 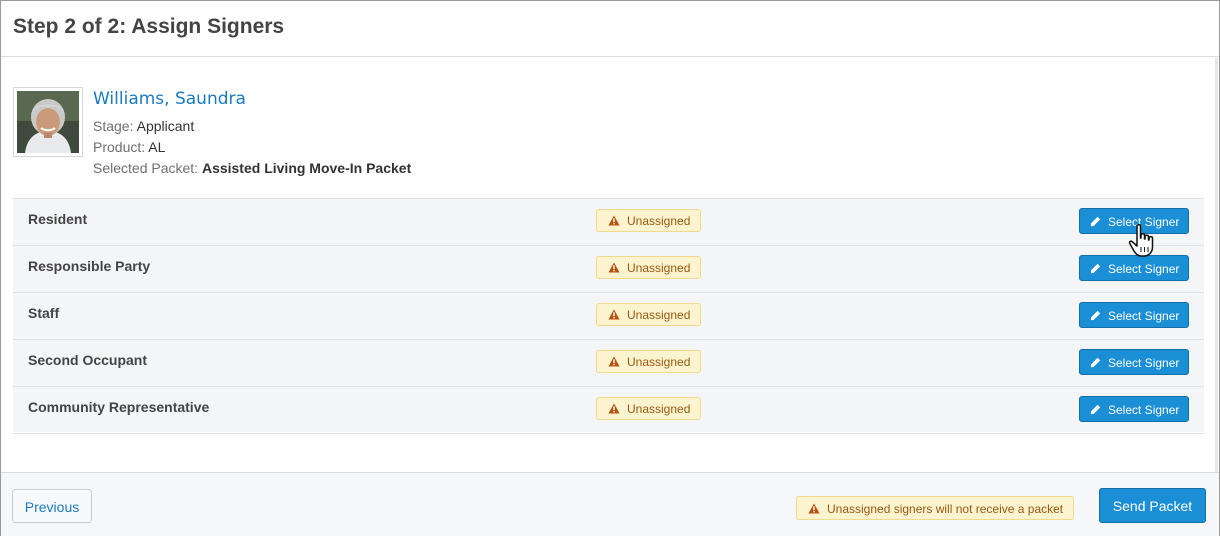 I want to click on signer-row-staff: Staff Unassigned Select Signer, so click(x=608, y=316).